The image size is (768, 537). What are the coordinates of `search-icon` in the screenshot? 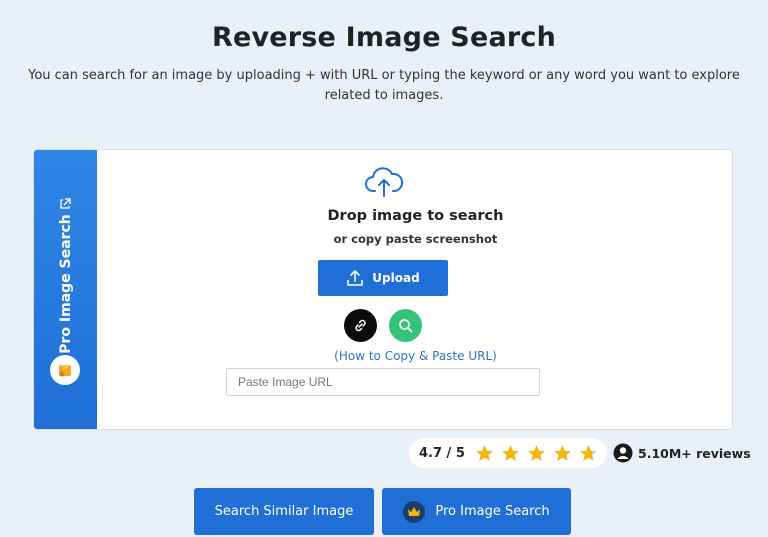 It's located at (406, 326).